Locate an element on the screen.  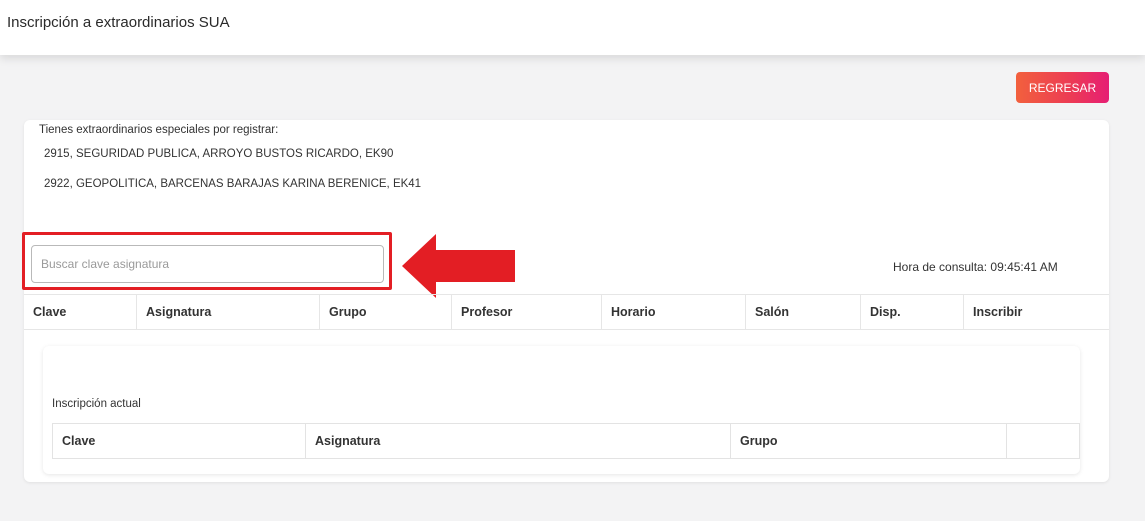
column-header-profesor: Profesor is located at coordinates (526, 312).